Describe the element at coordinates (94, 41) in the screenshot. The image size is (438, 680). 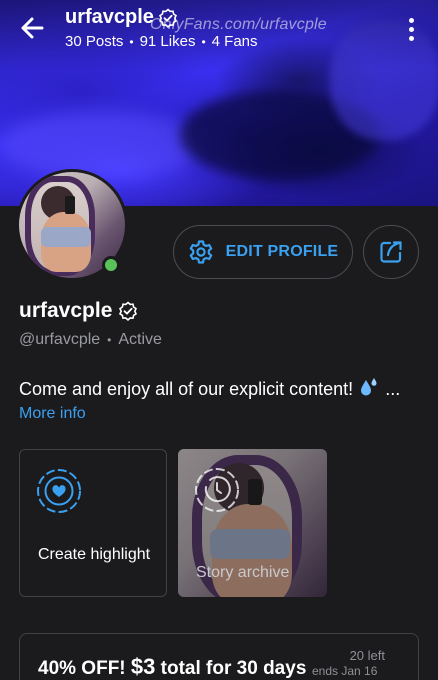
I see `posts-count: 30 Posts` at that location.